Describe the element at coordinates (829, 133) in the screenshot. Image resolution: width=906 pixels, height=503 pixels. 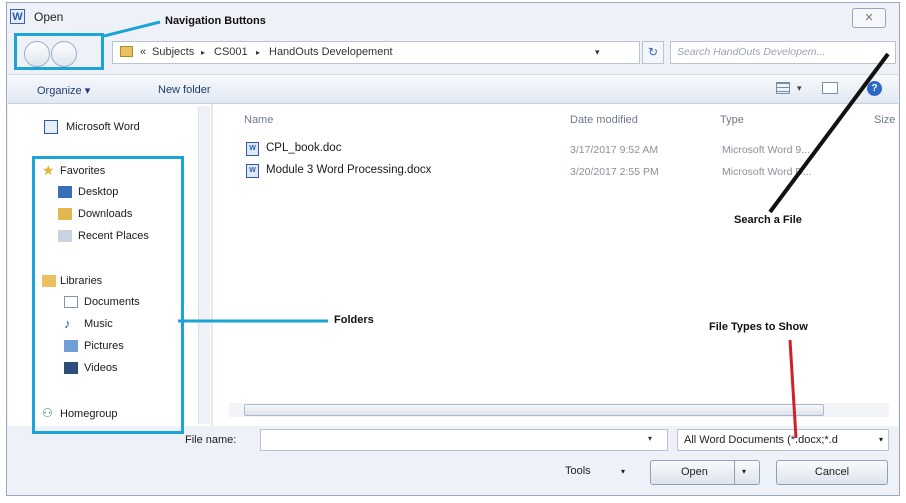
I see `search-annotation-arrow` at that location.